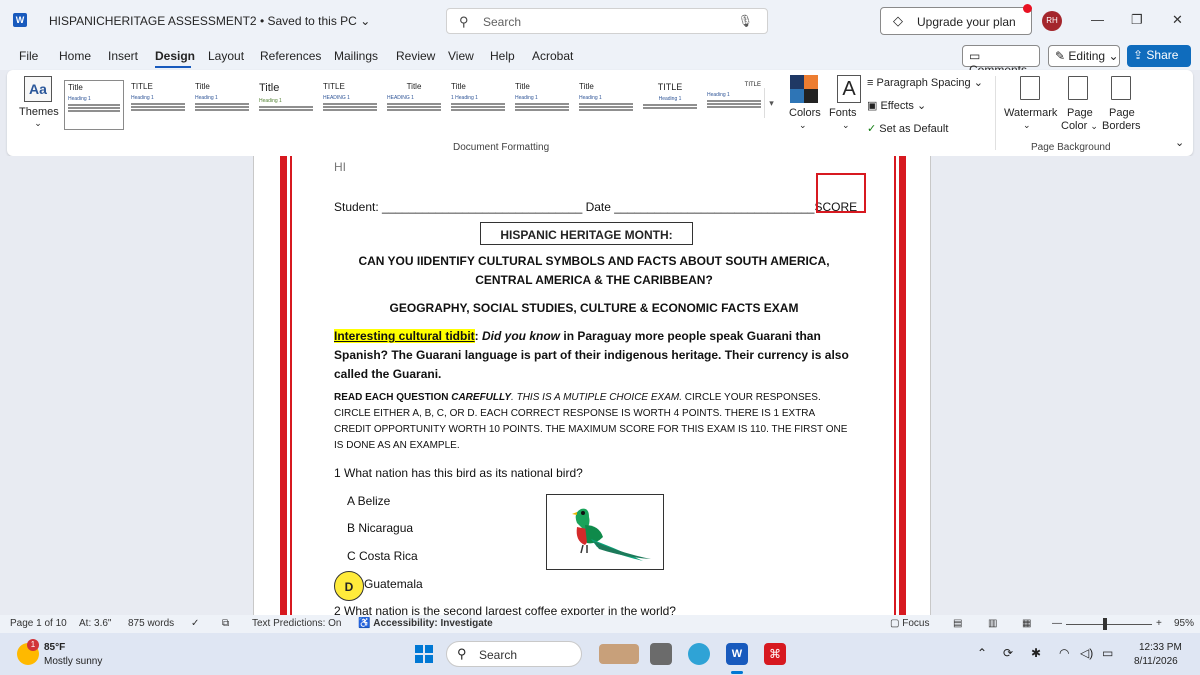 The width and height of the screenshot is (1200, 675). What do you see at coordinates (607, 21) in the screenshot?
I see `search-box: ⚲ Search 🎙` at bounding box center [607, 21].